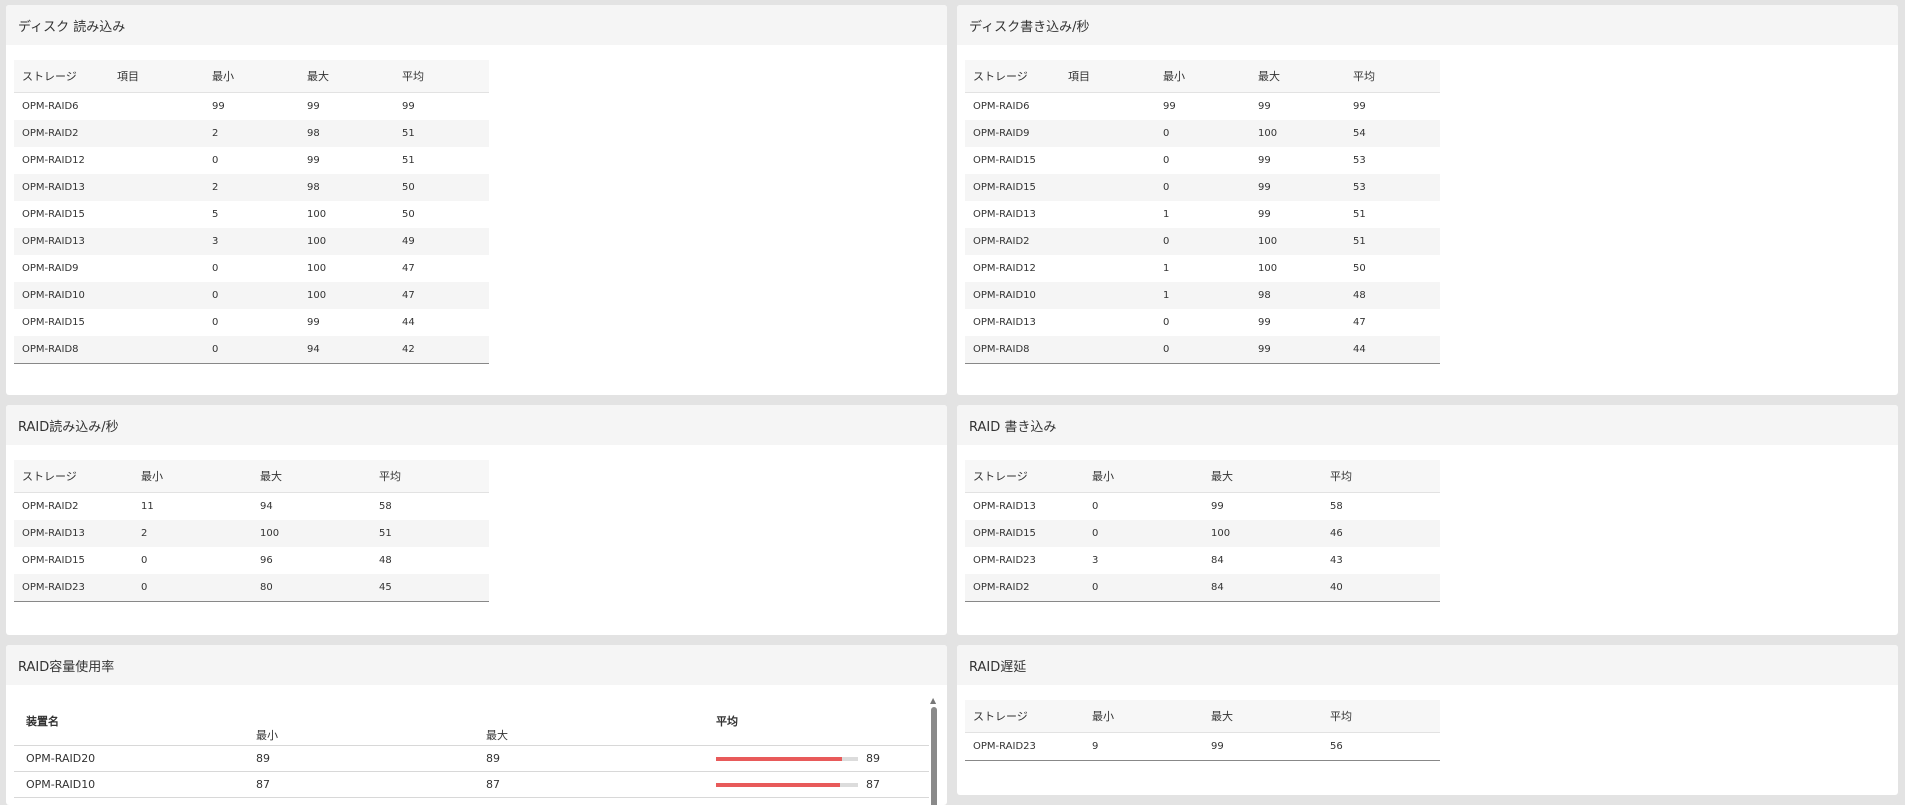 This screenshot has width=1905, height=805. I want to click on table-row: OPM-RAID13 0 99 58, so click(1202, 507).